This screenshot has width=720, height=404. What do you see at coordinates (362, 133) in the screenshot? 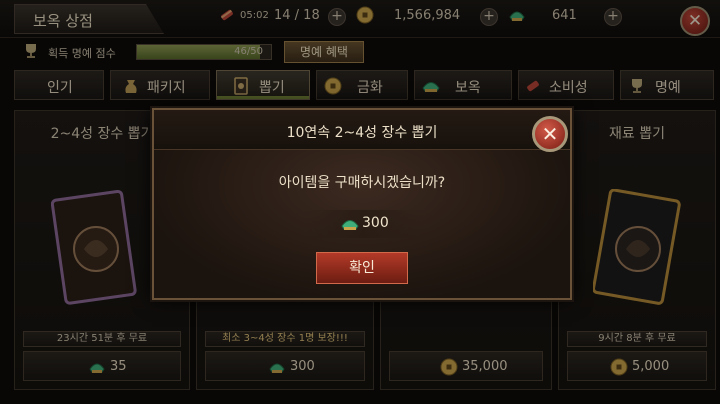
I see `dialog-title: 10연속 2~4성 장수 뽑기` at bounding box center [362, 133].